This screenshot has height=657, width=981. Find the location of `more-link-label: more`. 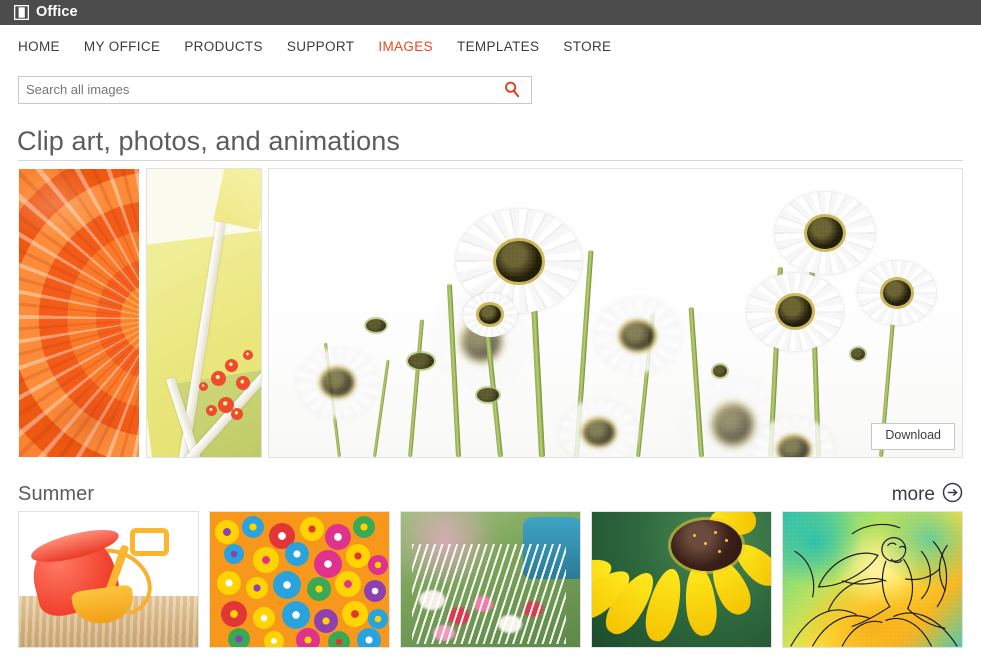

more-link-label: more is located at coordinates (913, 494).